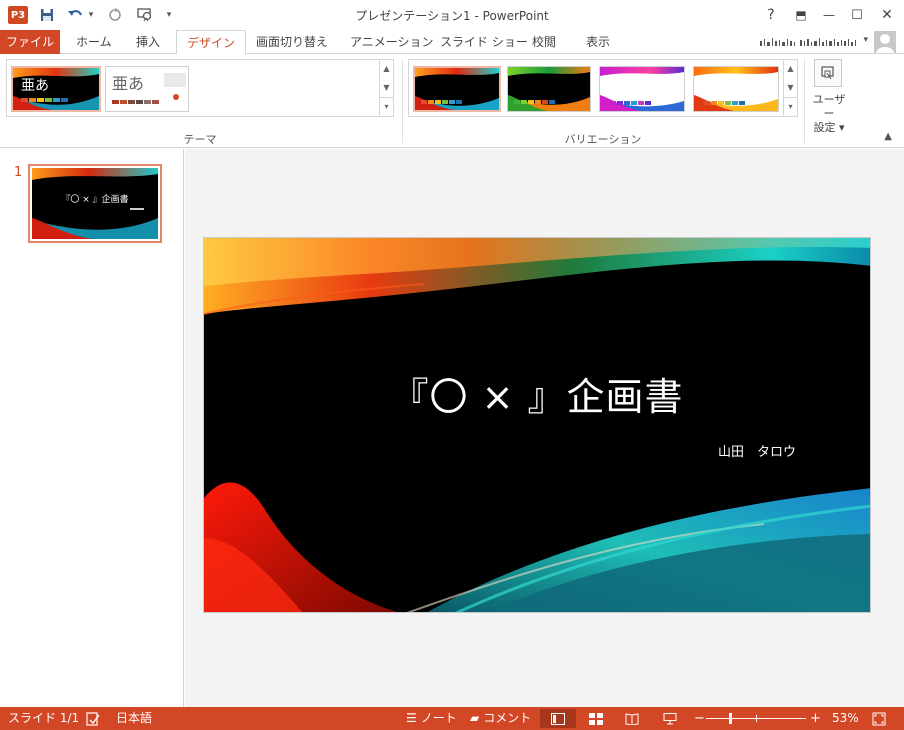 Image resolution: width=904 pixels, height=730 pixels. I want to click on slide-indicator: スライド 1/1, so click(43, 718).